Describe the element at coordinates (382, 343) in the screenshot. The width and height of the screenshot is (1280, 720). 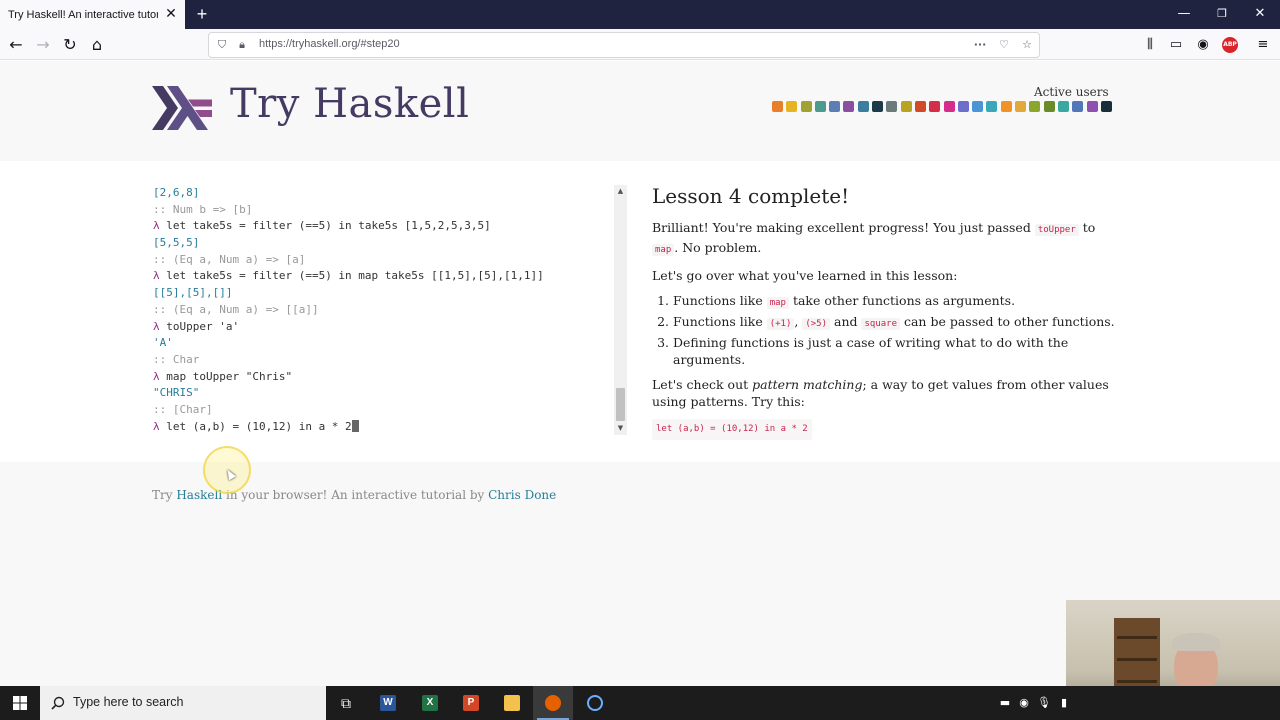
I see `console-line: 'A'` at that location.